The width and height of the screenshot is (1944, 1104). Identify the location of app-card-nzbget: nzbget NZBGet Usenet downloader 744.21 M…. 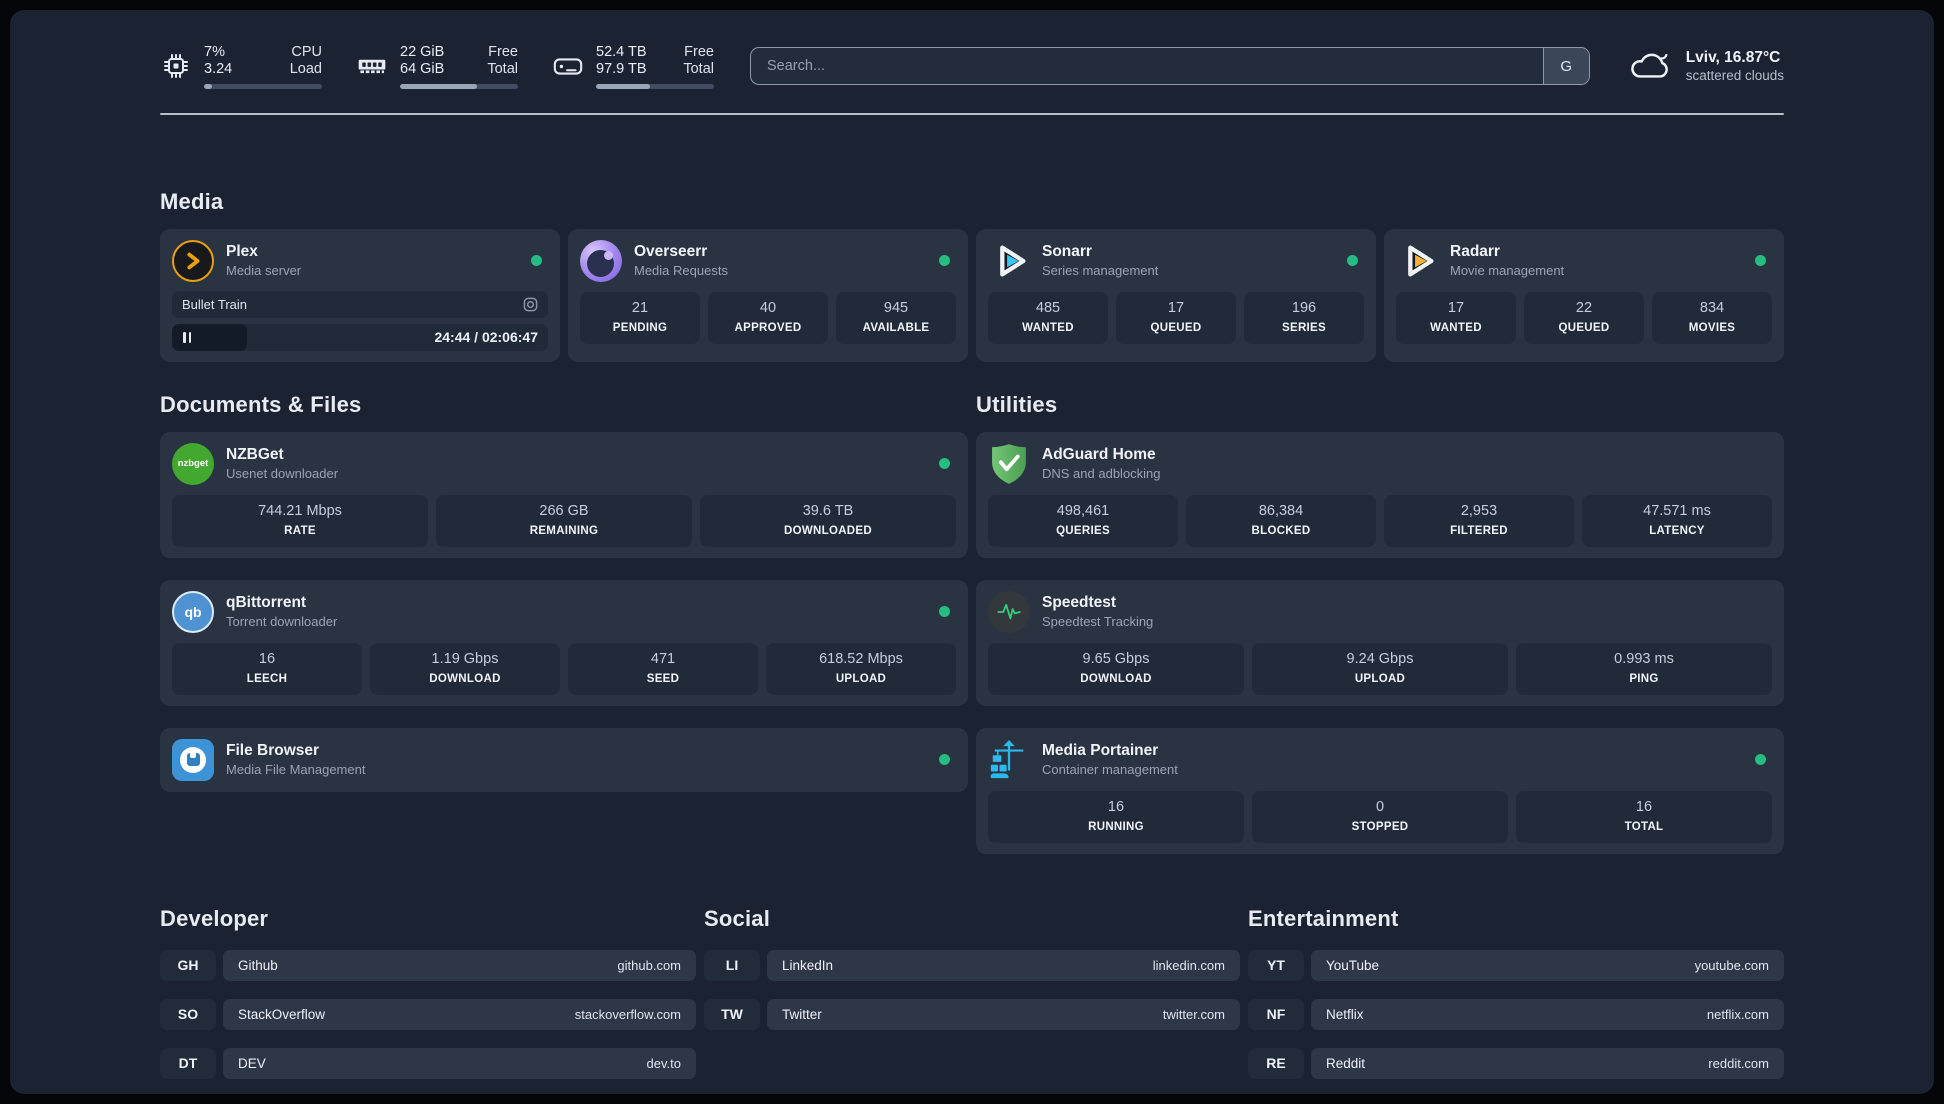
(564, 494).